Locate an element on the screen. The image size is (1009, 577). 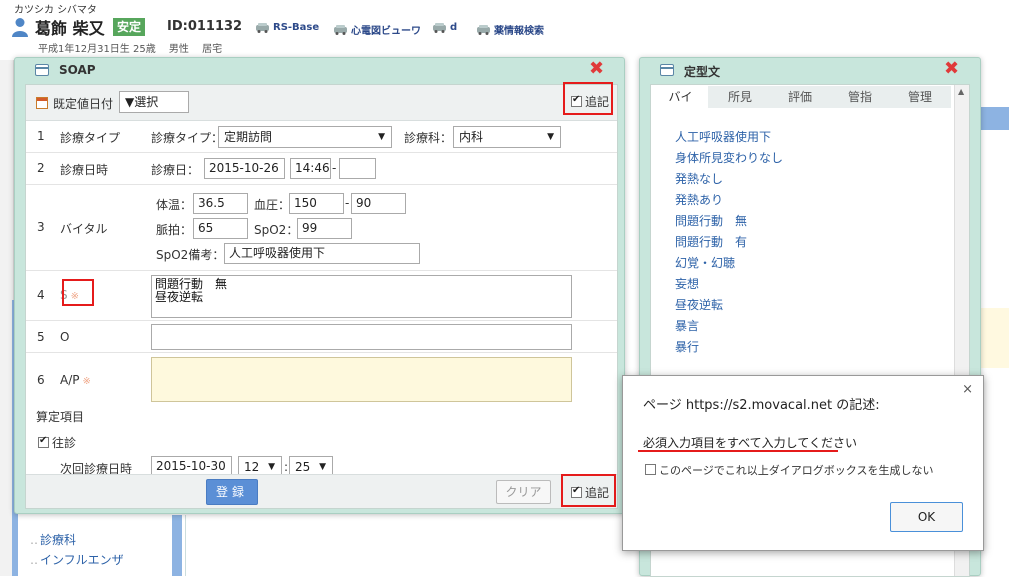
alert-title: ページ https://s2.movacal.net の記述: is located at coordinates (761, 405).